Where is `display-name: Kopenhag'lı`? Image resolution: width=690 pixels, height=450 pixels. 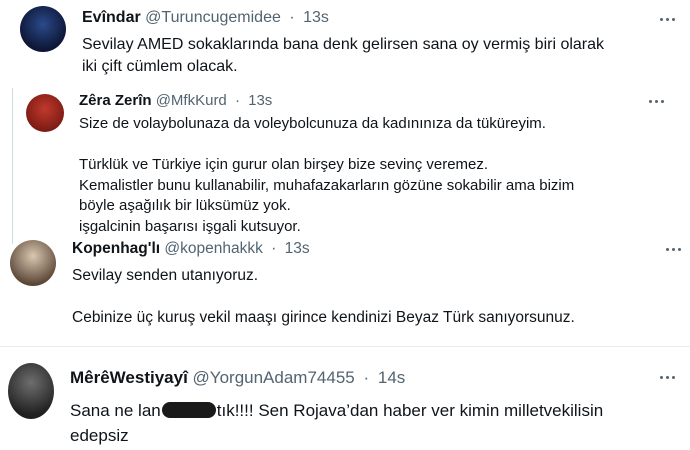 display-name: Kopenhag'lı is located at coordinates (116, 248).